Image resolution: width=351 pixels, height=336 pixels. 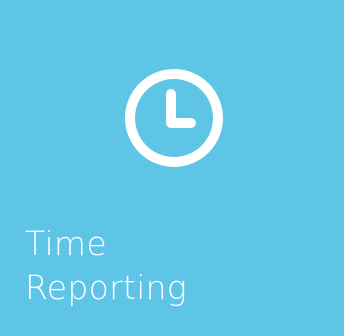 I want to click on clock-icon, so click(x=174, y=118).